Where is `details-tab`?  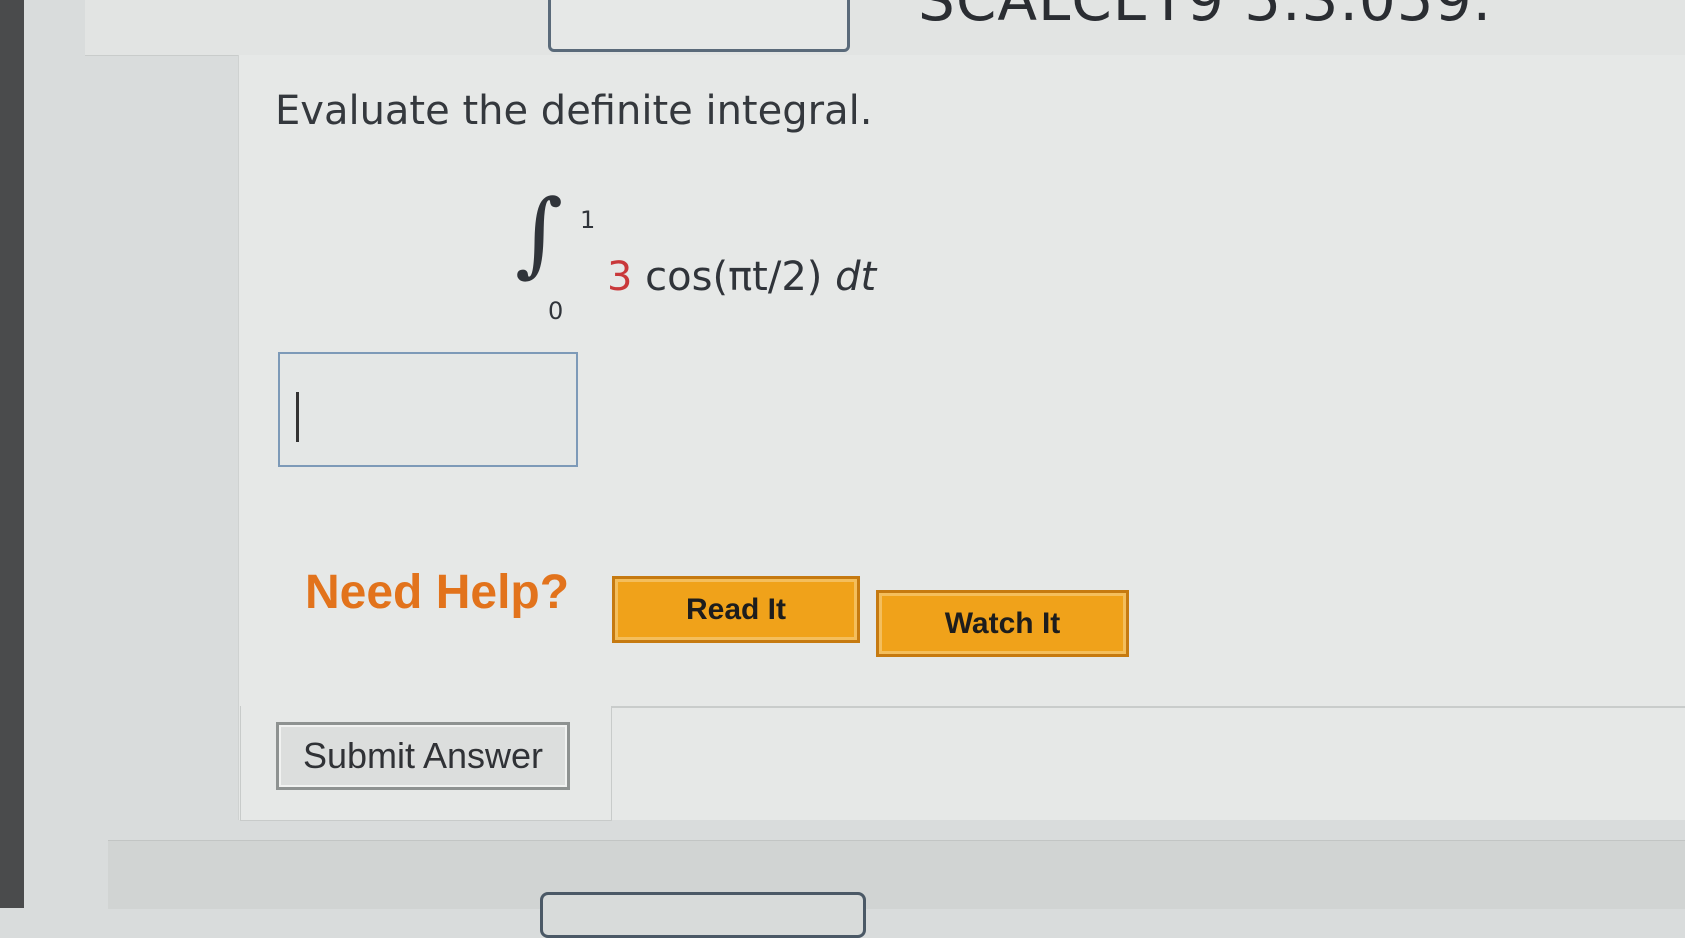 details-tab is located at coordinates (699, 26).